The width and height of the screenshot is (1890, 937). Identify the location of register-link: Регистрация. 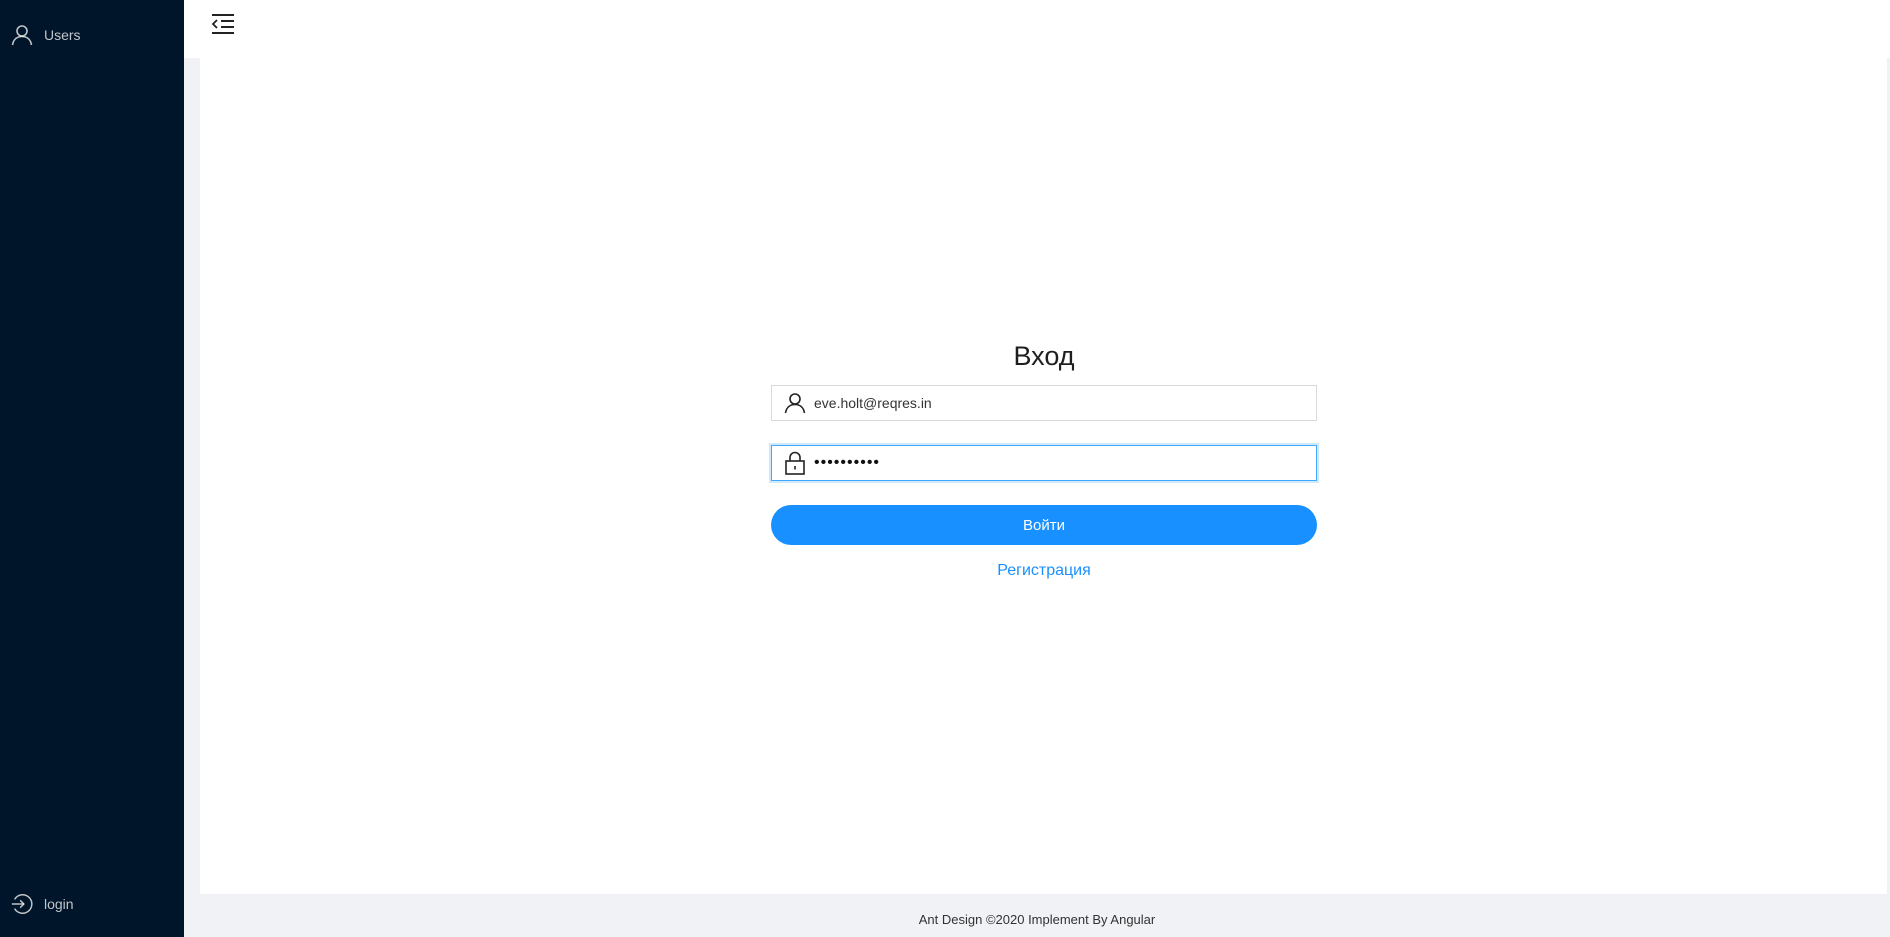
(1044, 571).